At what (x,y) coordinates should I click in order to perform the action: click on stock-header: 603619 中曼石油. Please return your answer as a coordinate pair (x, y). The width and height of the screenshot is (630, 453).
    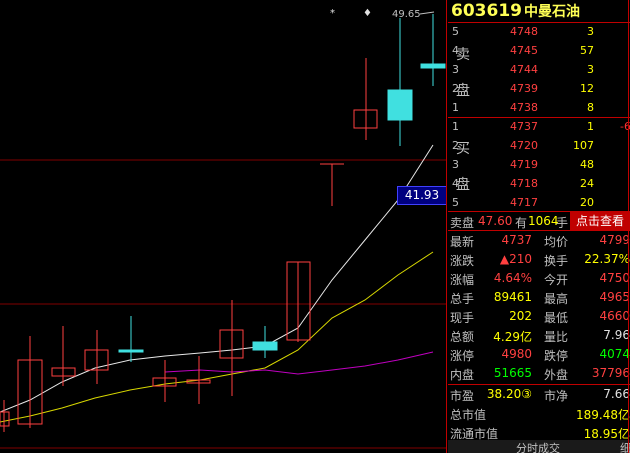
    Looking at the image, I should click on (515, 12).